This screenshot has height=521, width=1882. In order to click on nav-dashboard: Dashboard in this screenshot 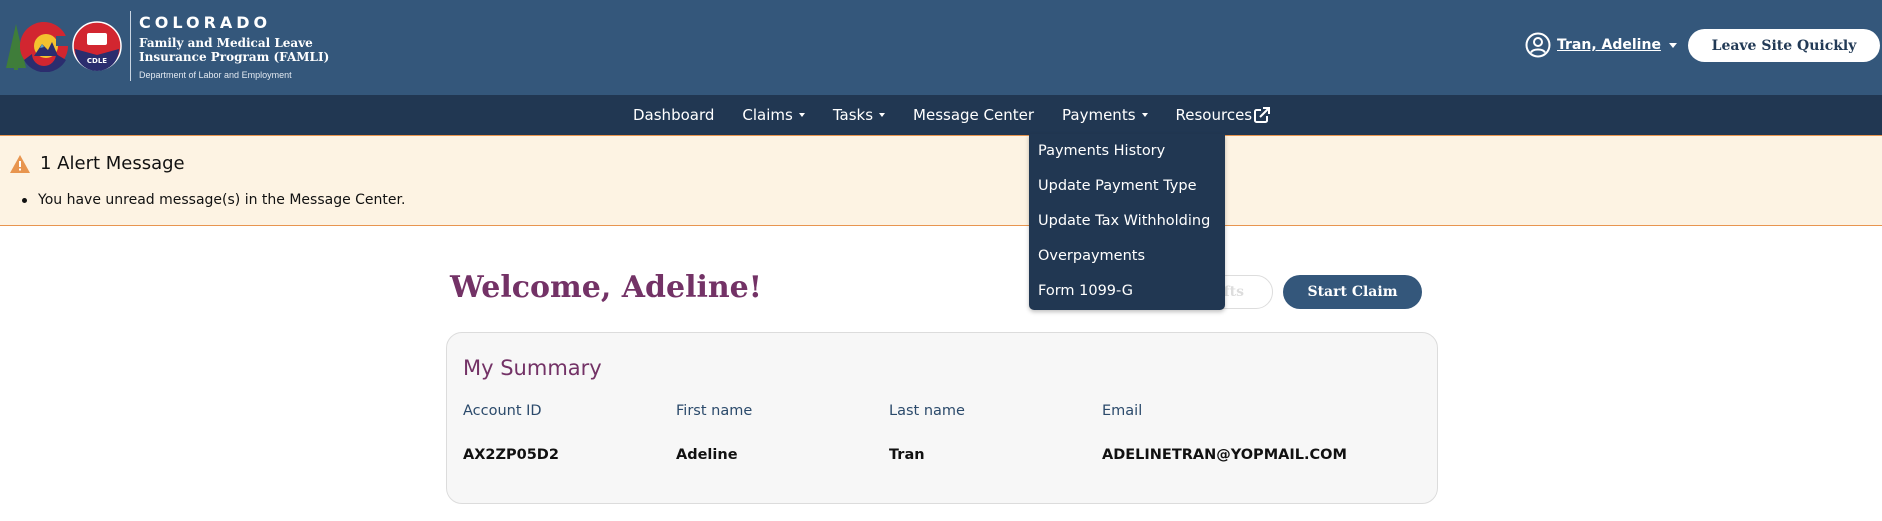, I will do `click(673, 115)`.